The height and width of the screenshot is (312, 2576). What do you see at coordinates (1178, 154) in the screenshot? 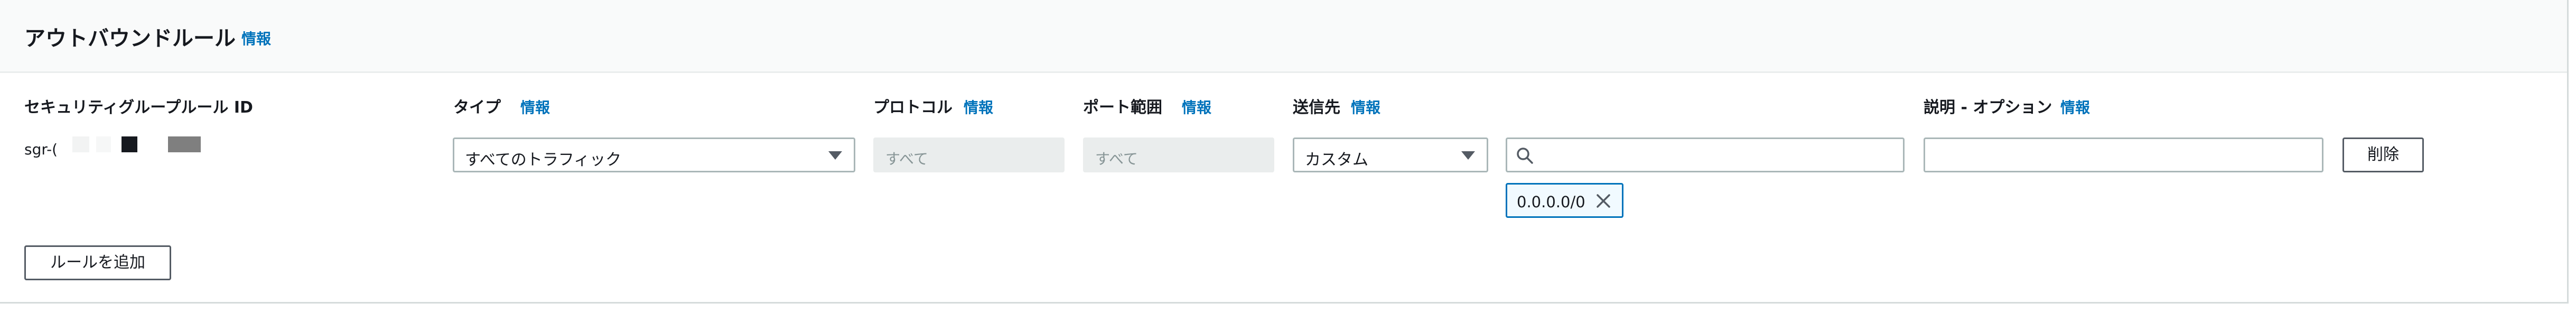
I see `port-range-field: すべて` at bounding box center [1178, 154].